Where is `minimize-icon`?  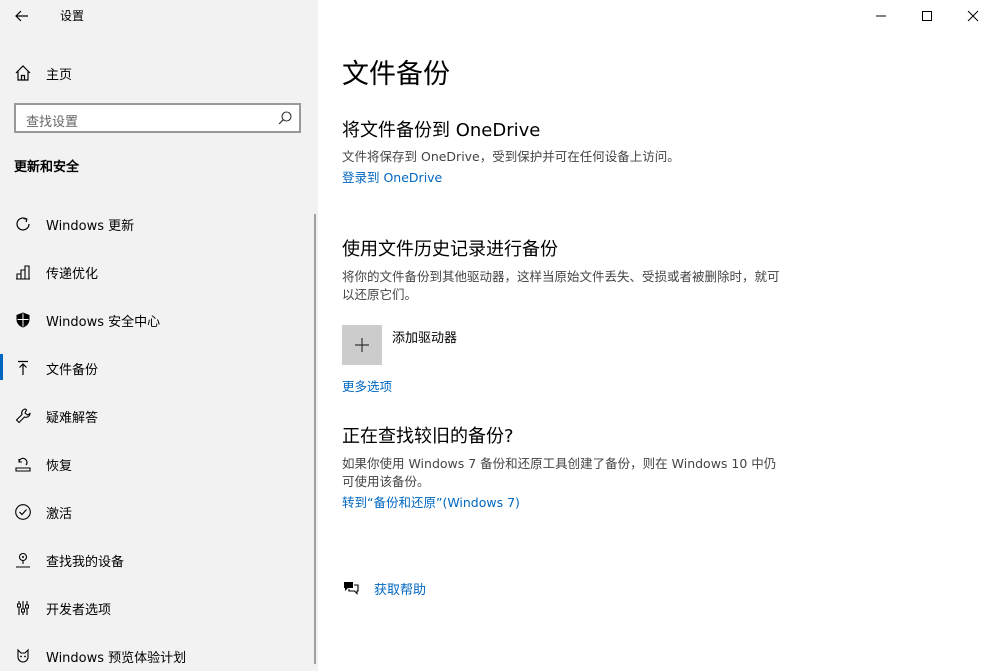
minimize-icon is located at coordinates (881, 16).